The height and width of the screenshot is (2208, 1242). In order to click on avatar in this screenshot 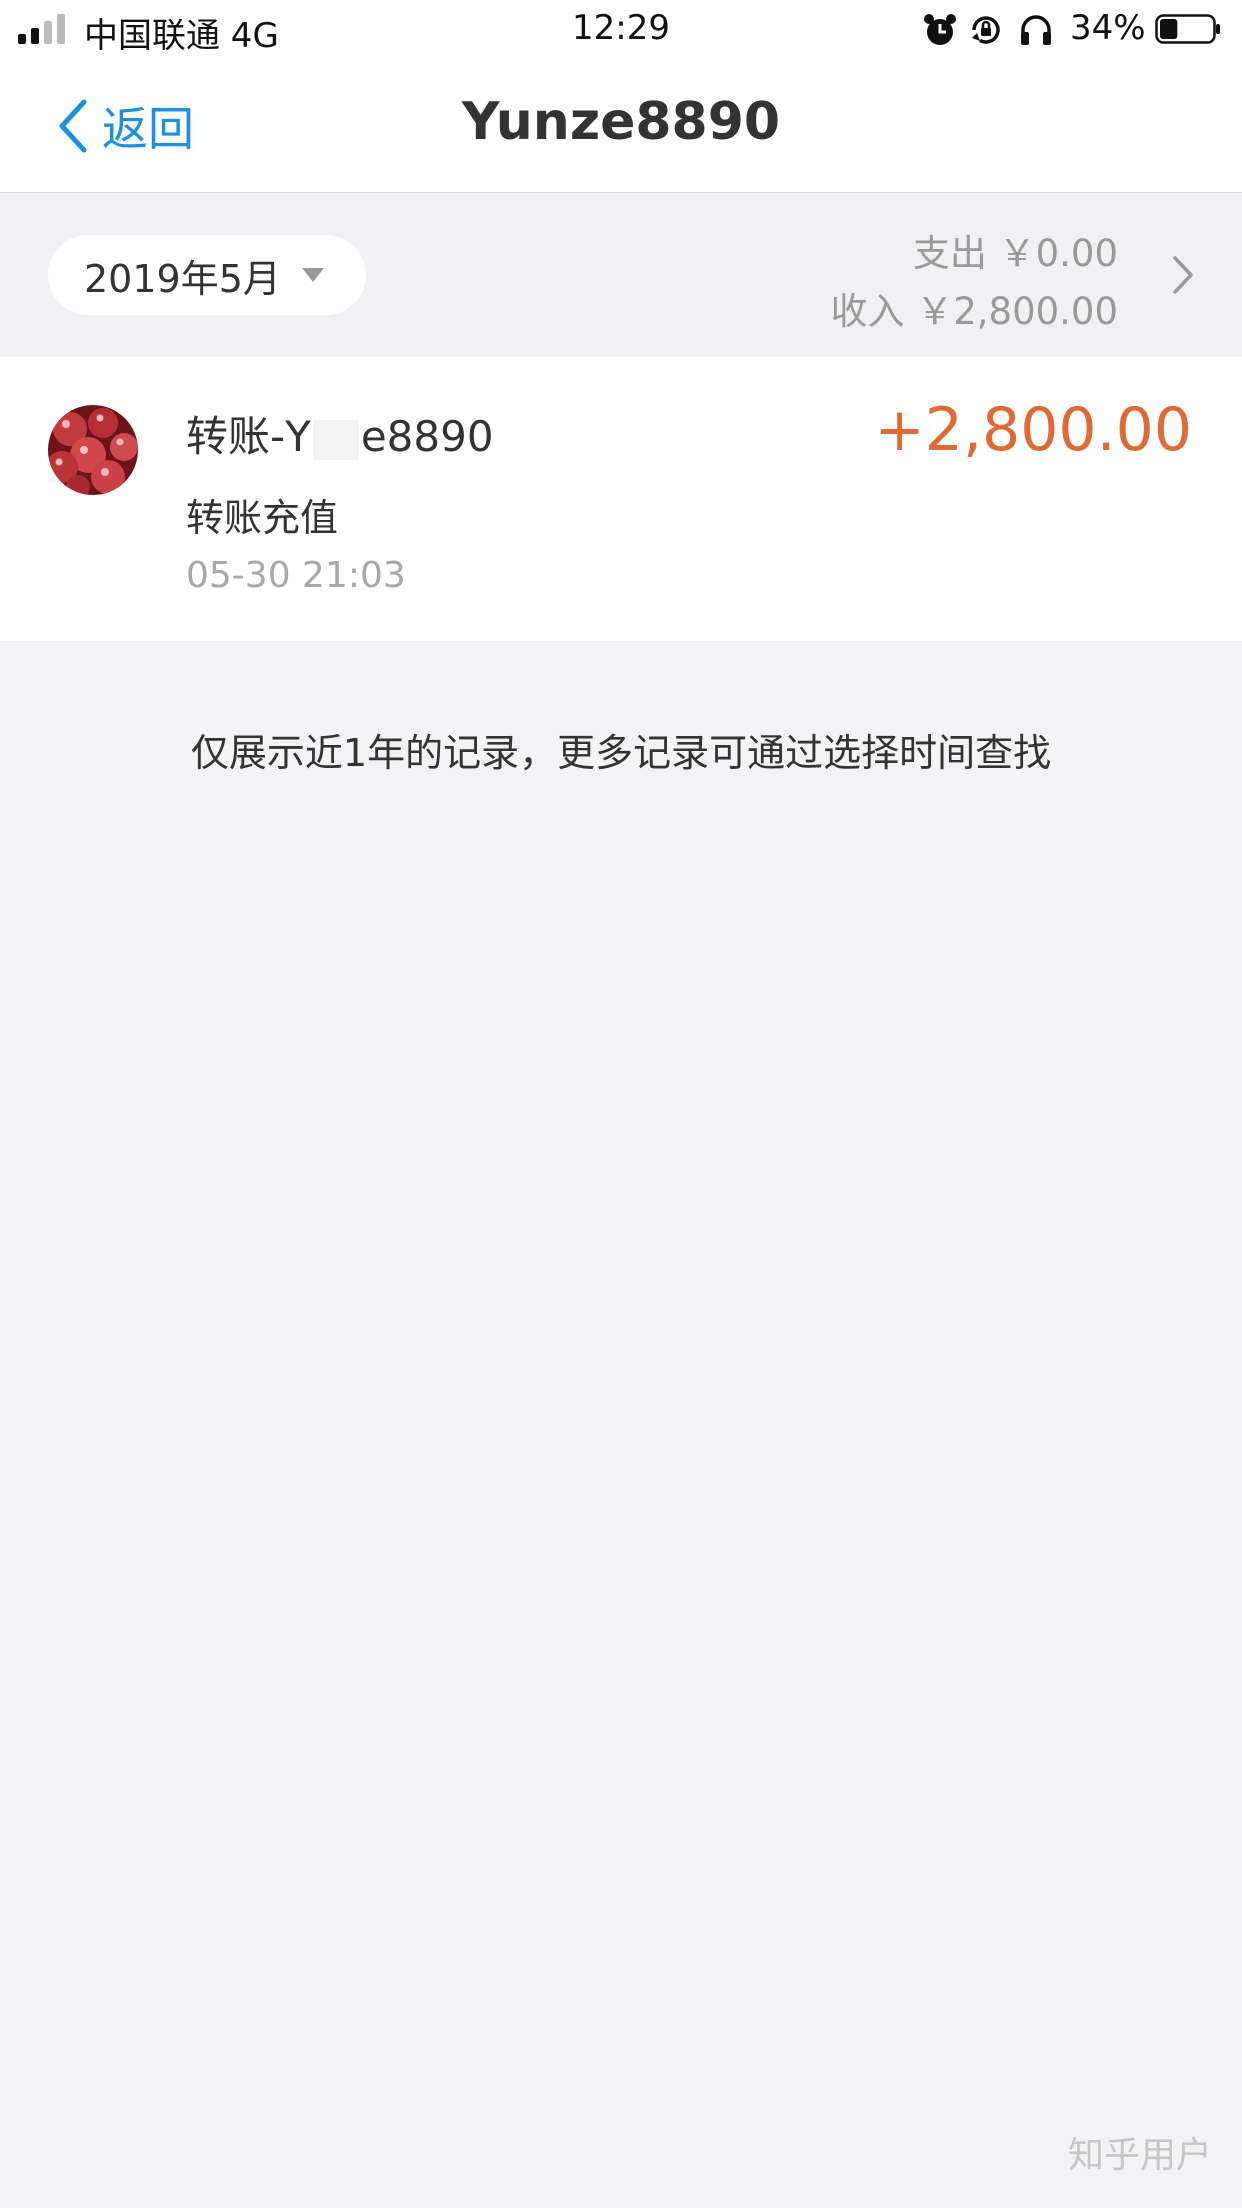, I will do `click(93, 450)`.